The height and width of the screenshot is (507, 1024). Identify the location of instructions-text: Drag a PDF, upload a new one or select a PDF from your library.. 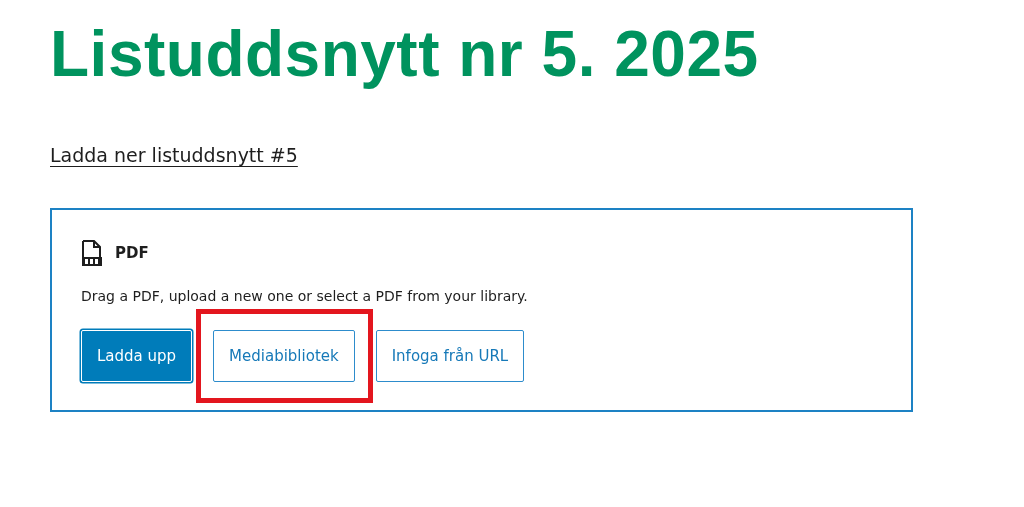
(305, 296).